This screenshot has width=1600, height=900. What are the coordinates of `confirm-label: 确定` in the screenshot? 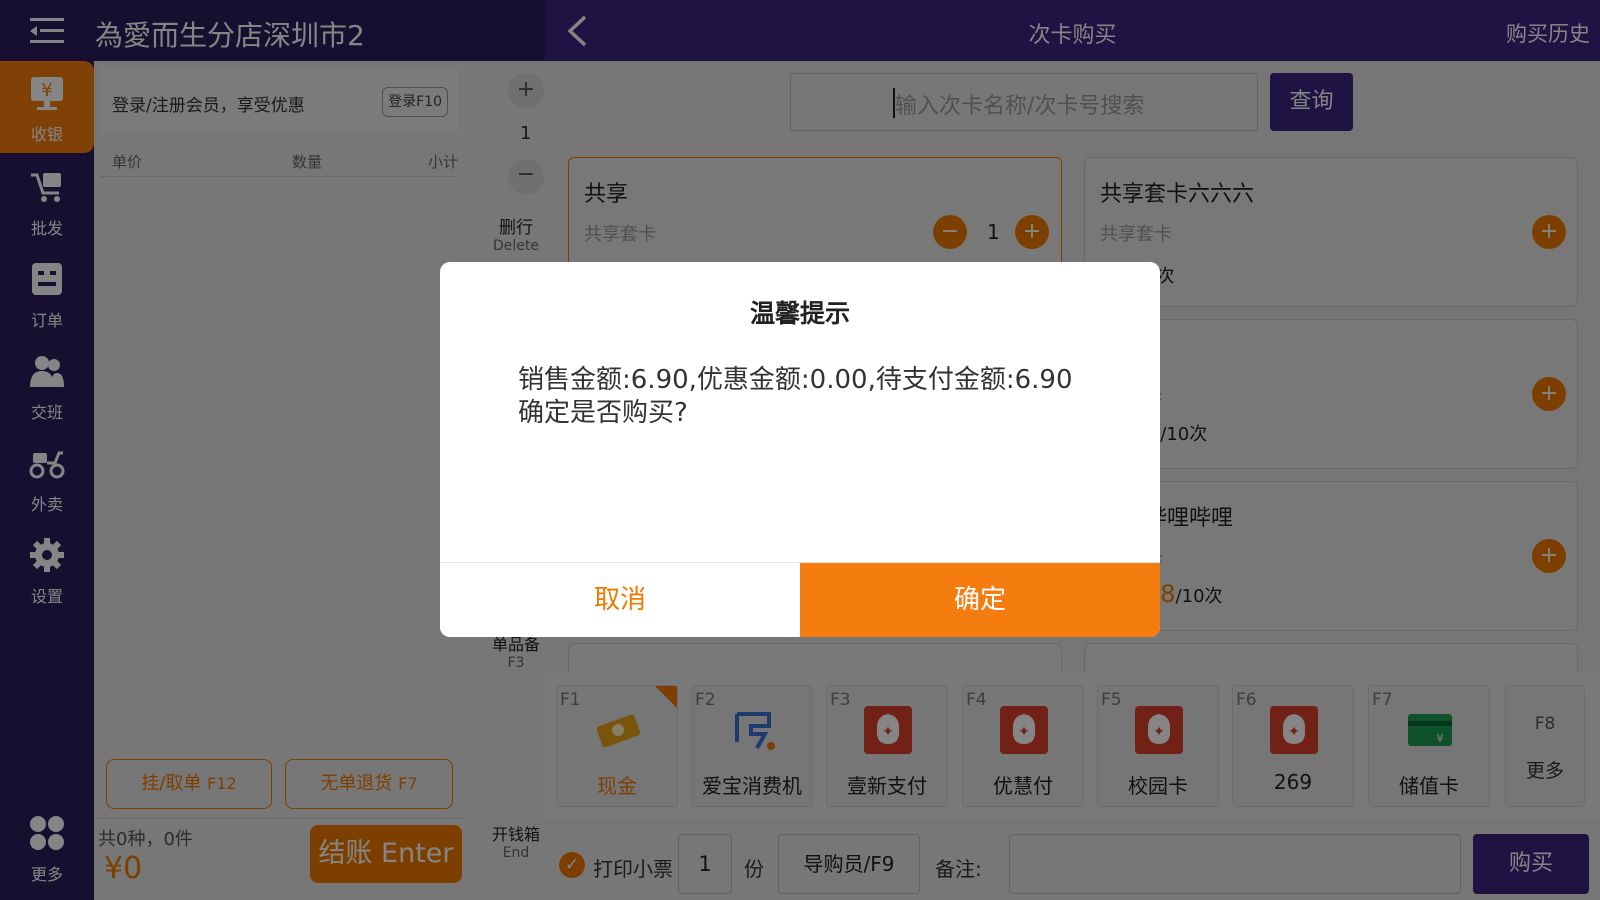 It's located at (979, 600).